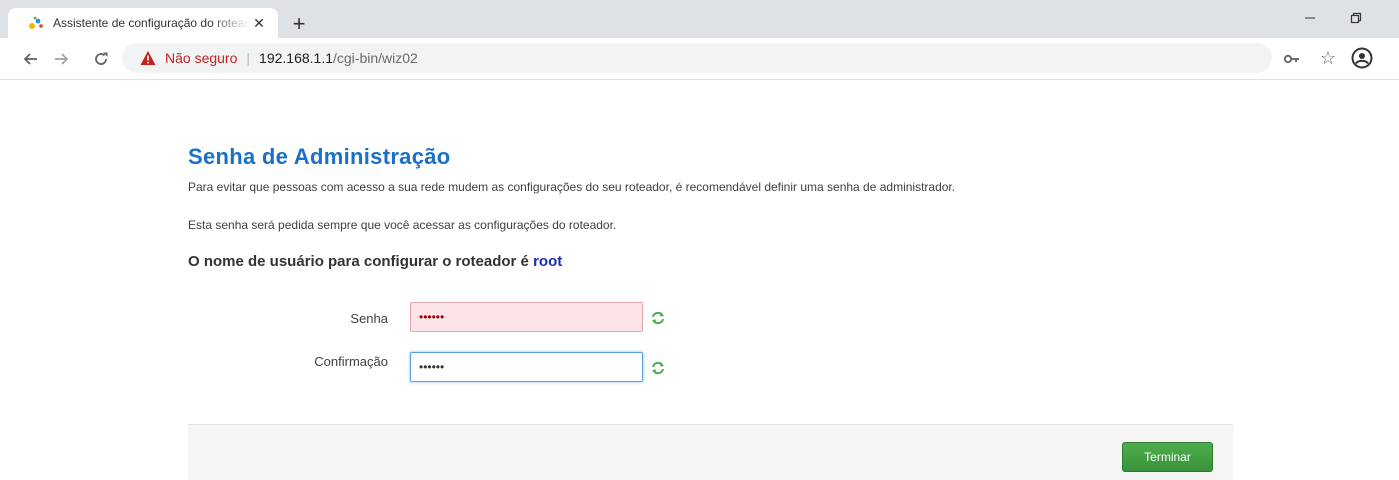  I want to click on url-host: 192.168.1.1, so click(296, 58).